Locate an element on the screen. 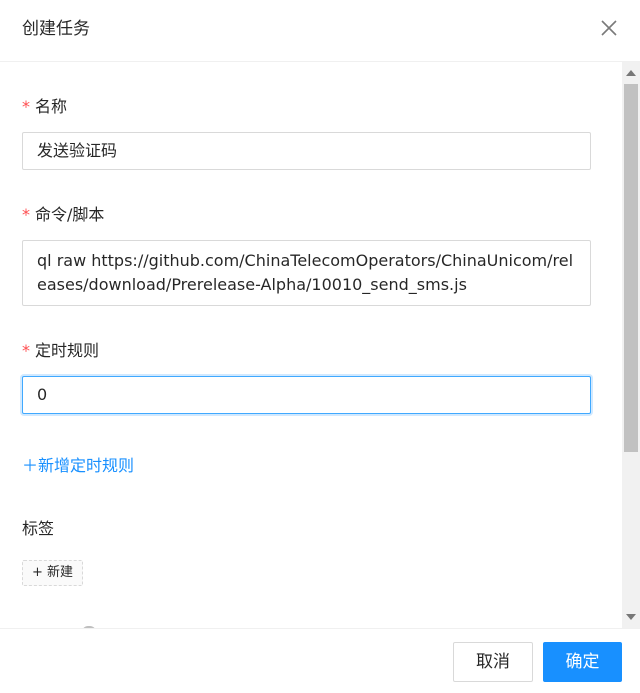 Image resolution: width=640 pixels, height=693 pixels. scroll-up-arrow-icon is located at coordinates (631, 73).